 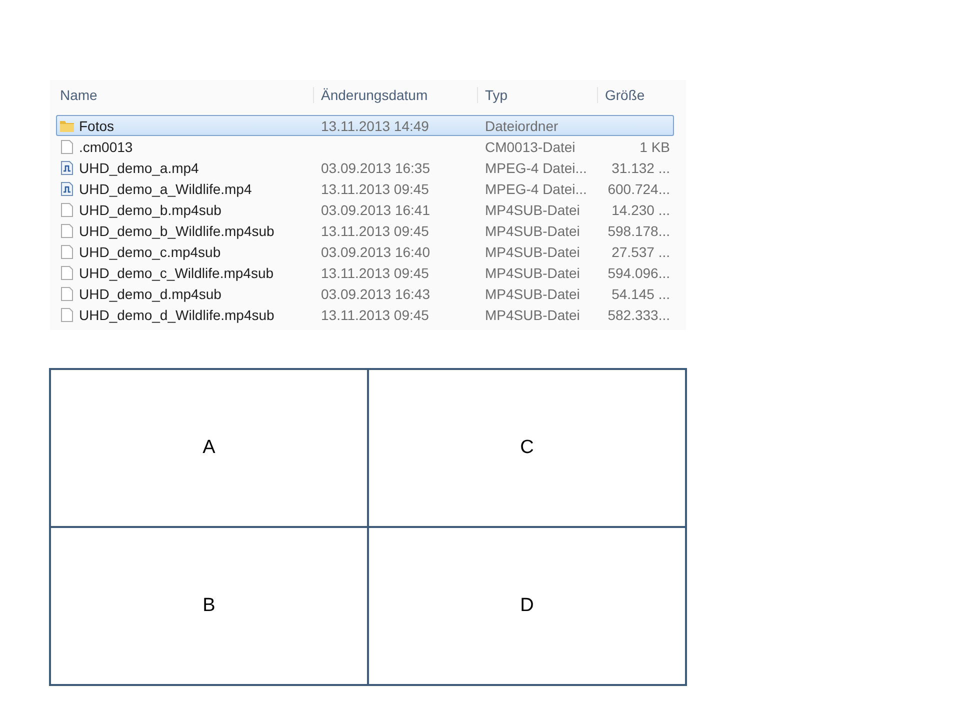 What do you see at coordinates (537, 95) in the screenshot?
I see `column-header: Typ` at bounding box center [537, 95].